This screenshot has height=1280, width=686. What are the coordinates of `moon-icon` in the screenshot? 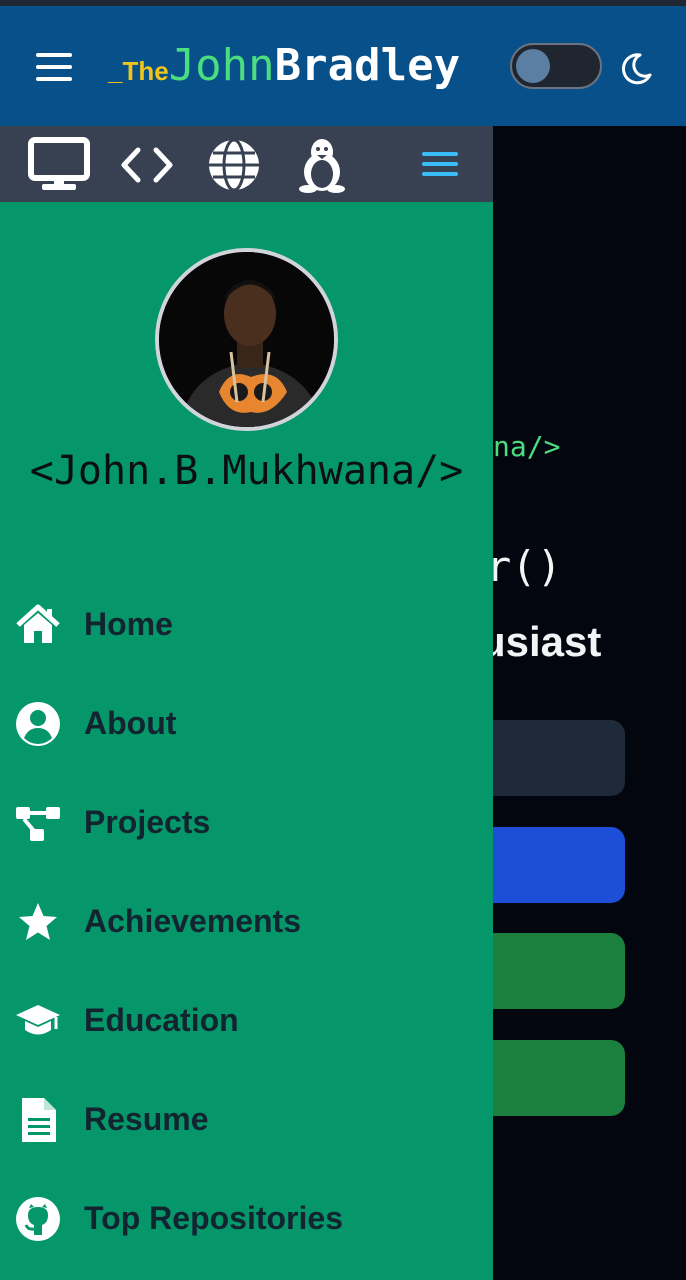 It's located at (636, 69).